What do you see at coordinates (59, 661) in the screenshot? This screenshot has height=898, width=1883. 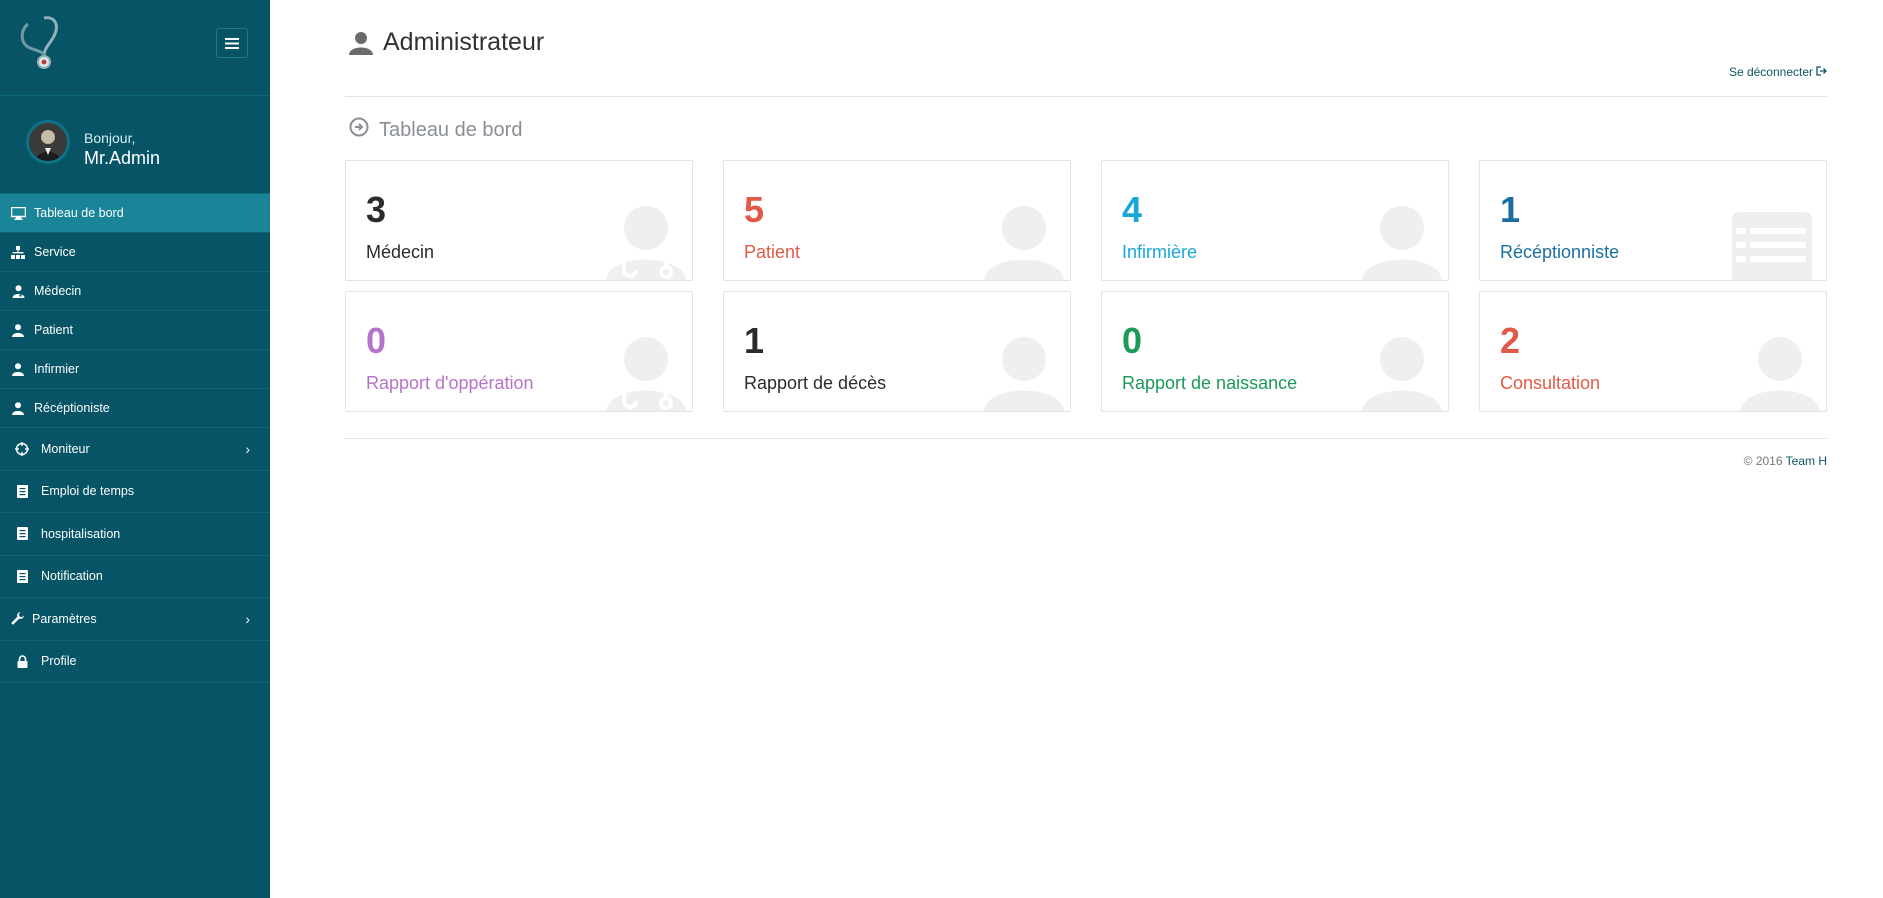 I see `sidebar-item-label: Profile` at bounding box center [59, 661].